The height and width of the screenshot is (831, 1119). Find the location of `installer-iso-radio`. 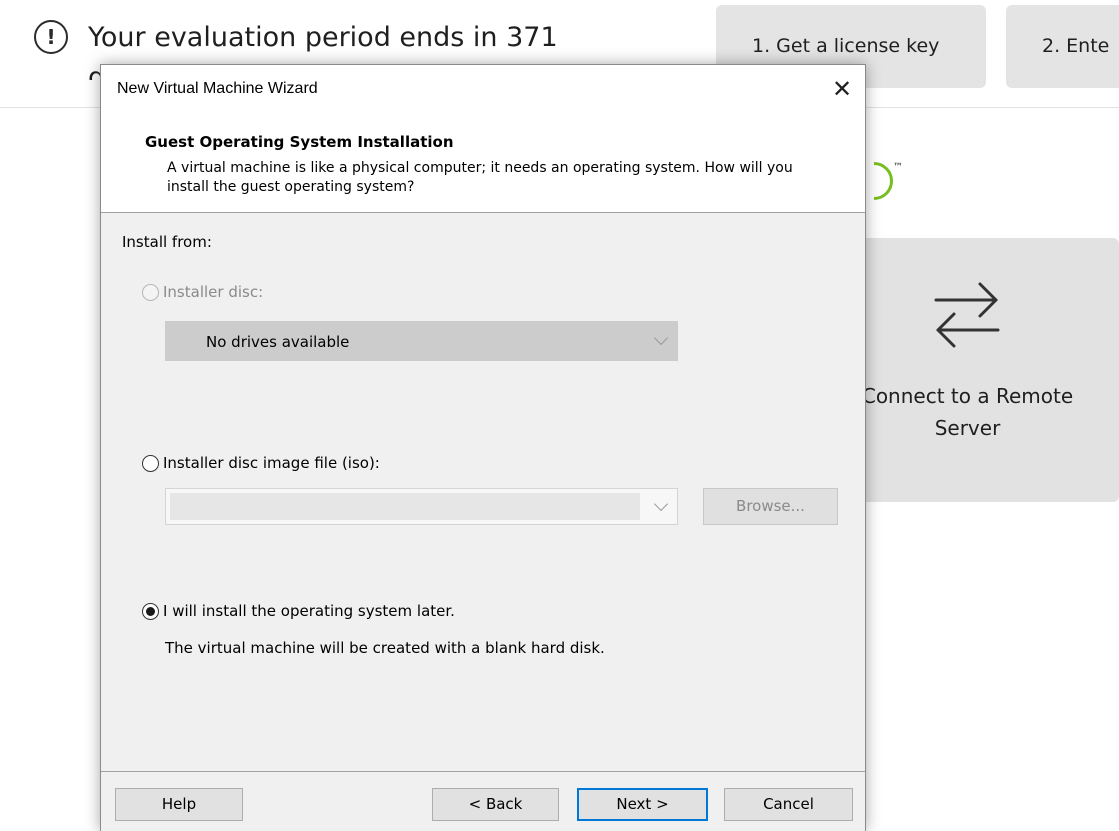

installer-iso-radio is located at coordinates (150, 463).